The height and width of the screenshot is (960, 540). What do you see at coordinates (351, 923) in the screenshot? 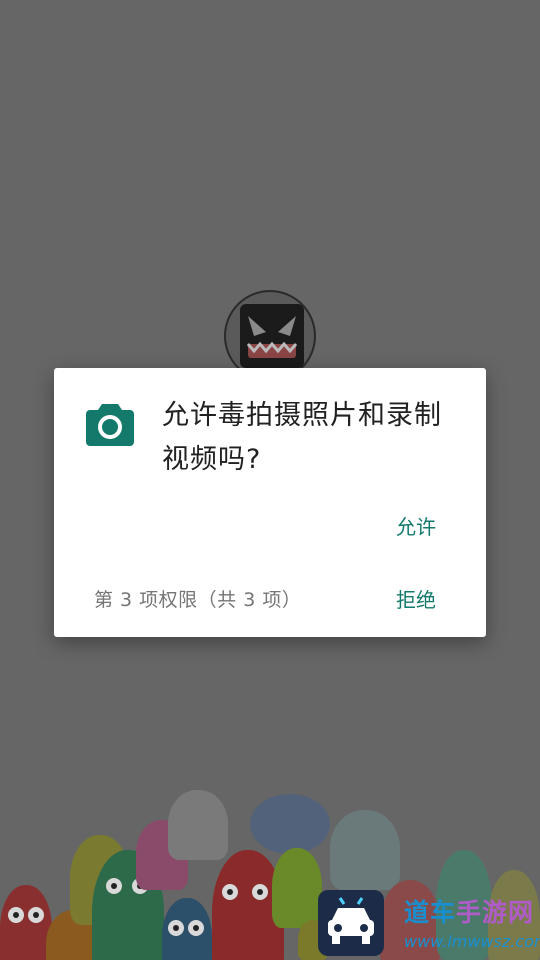
I see `watermark-logo` at bounding box center [351, 923].